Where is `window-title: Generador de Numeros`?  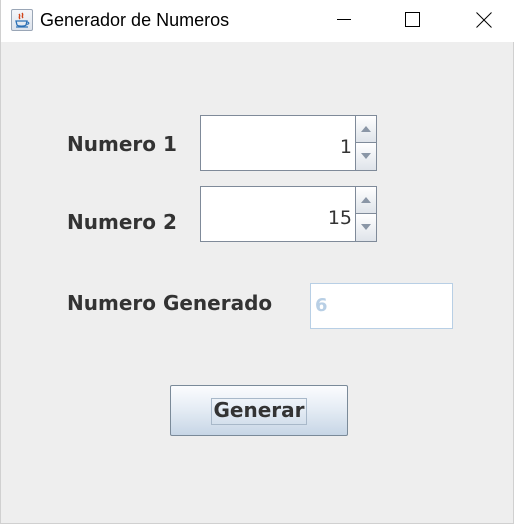 window-title: Generador de Numeros is located at coordinates (135, 20).